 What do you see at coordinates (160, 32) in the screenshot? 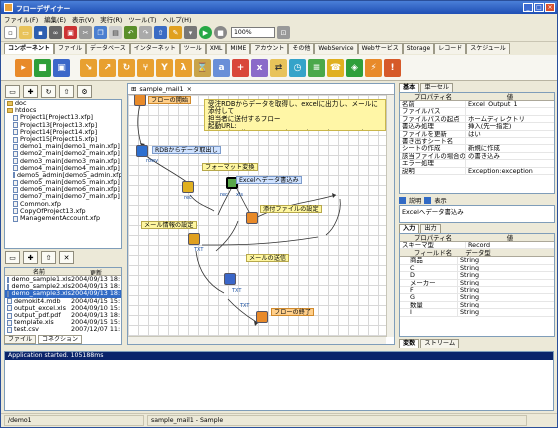
I see `deploy-icon: ⇧` at bounding box center [160, 32].